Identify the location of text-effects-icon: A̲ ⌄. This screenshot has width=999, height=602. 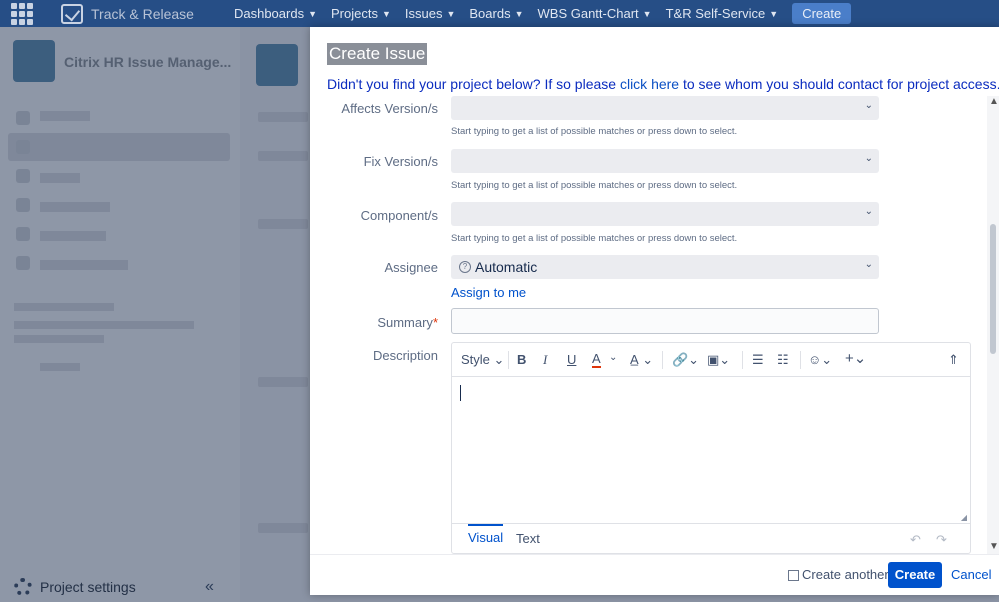
(641, 360).